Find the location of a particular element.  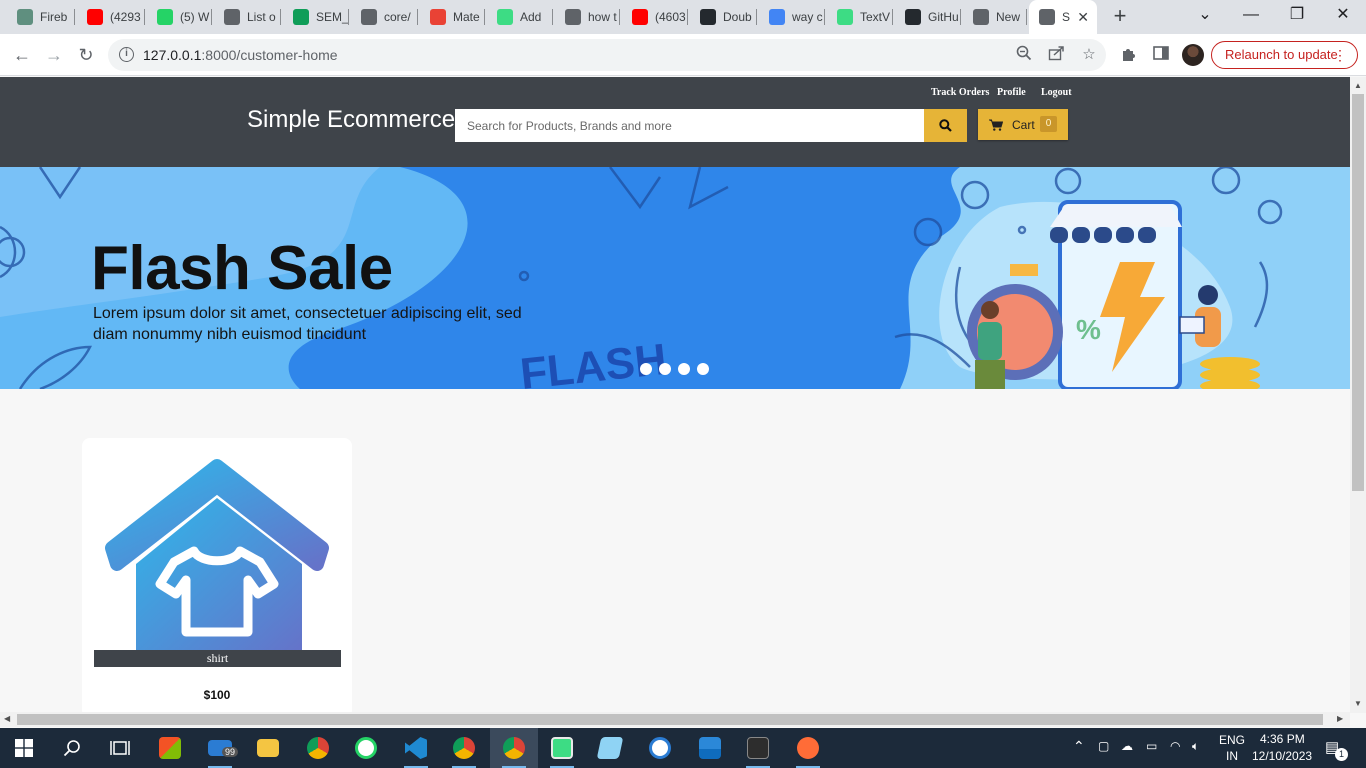

tab-search-icon: ⌄ is located at coordinates (1205, 16).